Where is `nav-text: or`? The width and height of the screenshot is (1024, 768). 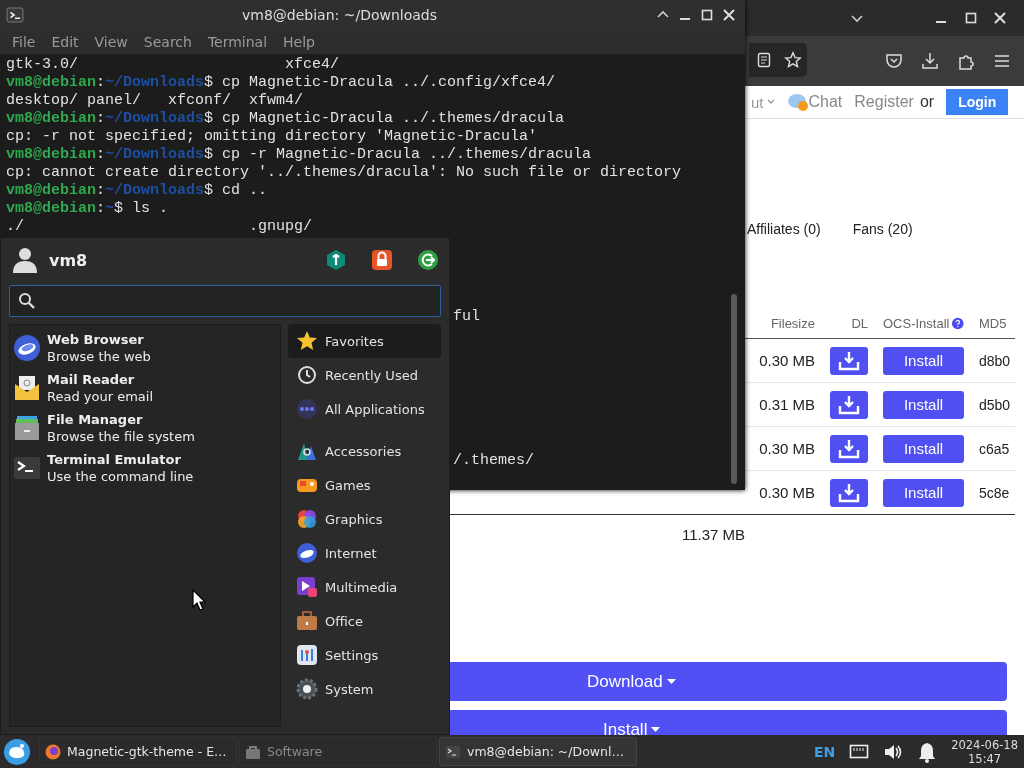
nav-text: or is located at coordinates (927, 102).